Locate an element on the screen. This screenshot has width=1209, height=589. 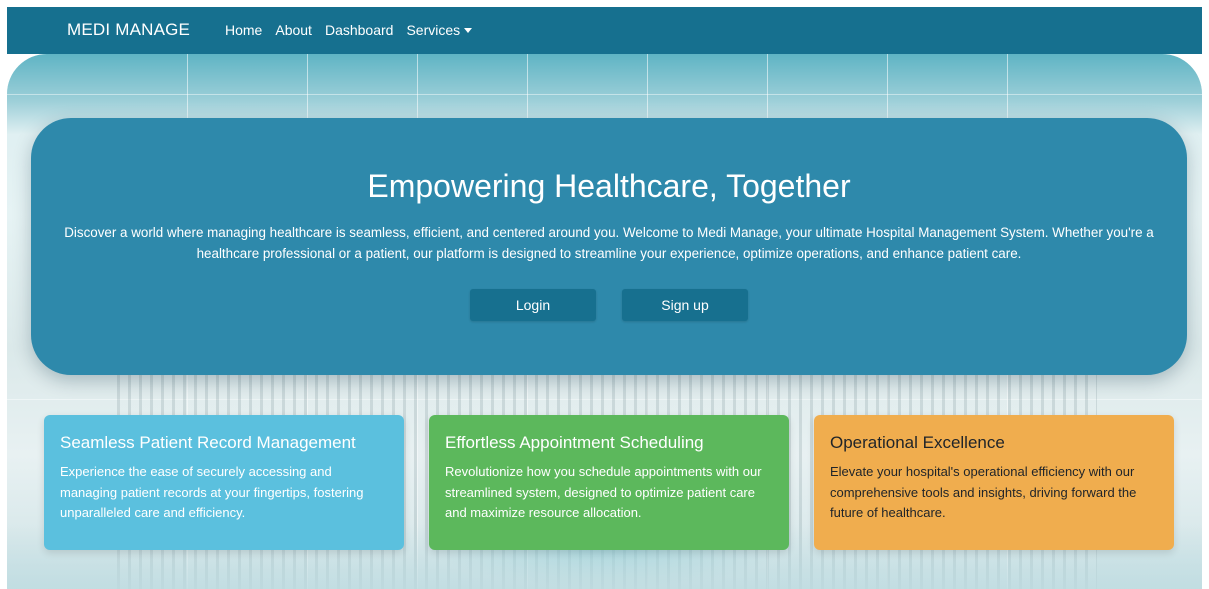
hero-buttons: Login Sign up is located at coordinates (609, 305).